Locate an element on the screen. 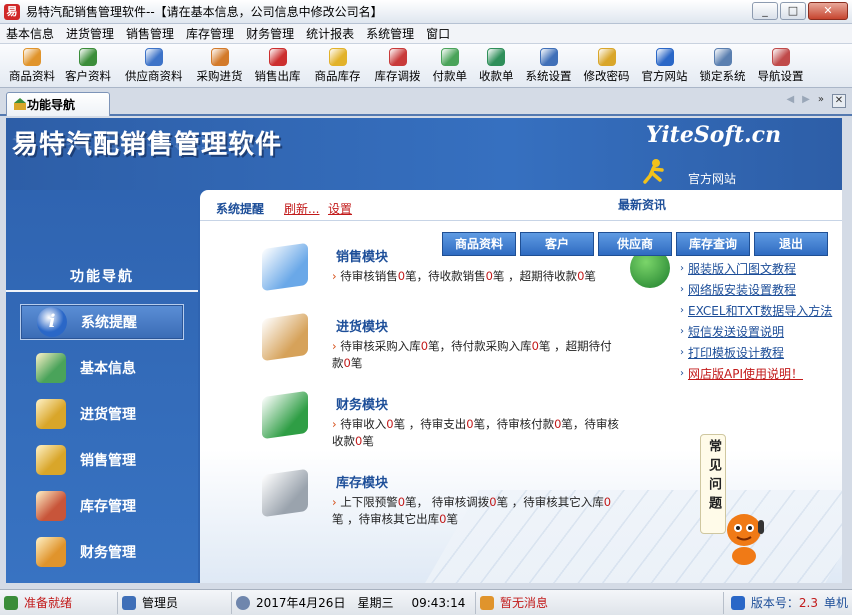 The width and height of the screenshot is (852, 615). nav-item-box-in: 进货管理 is located at coordinates (102, 414).